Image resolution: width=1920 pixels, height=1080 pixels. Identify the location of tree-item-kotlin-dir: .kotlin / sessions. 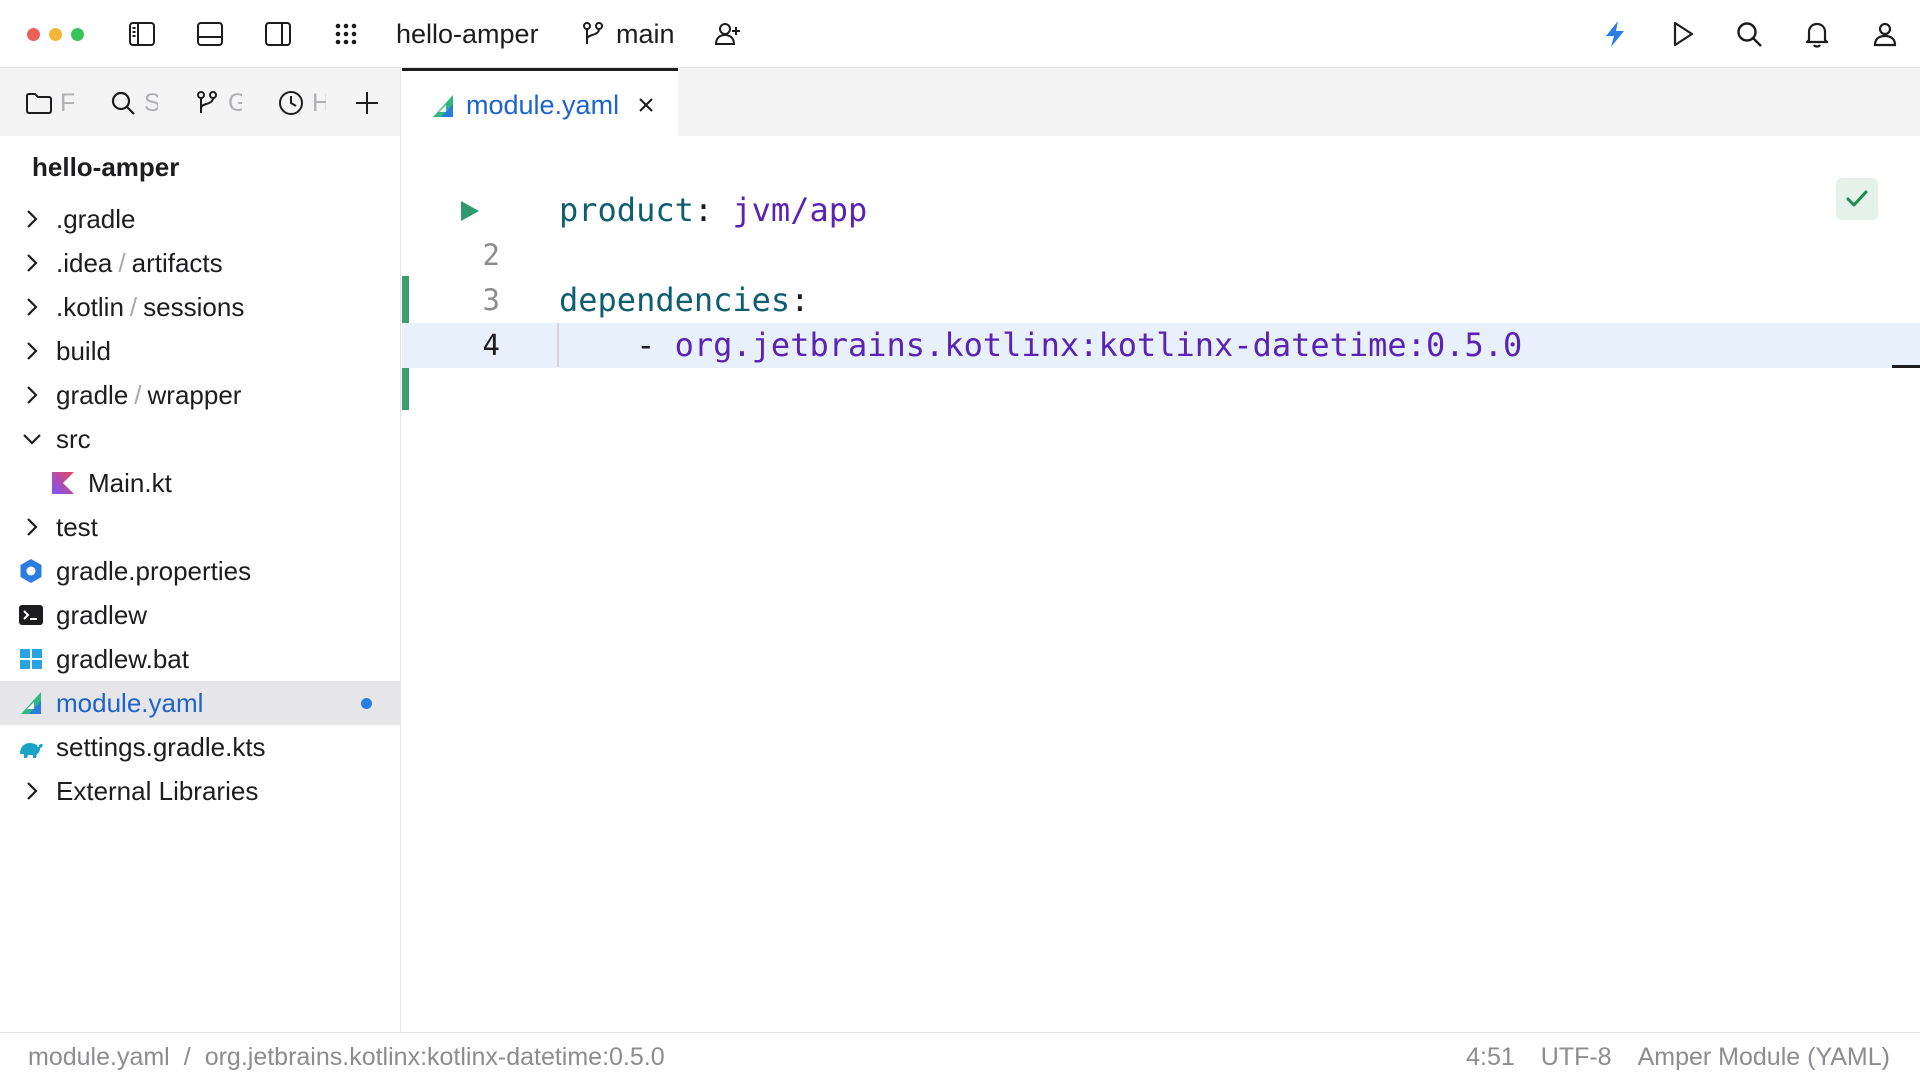
(200, 307).